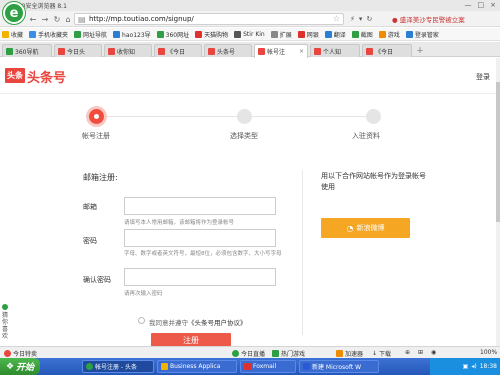  What do you see at coordinates (268, 366) in the screenshot?
I see `taskbar-task-foxmail: Foxmail` at bounding box center [268, 366].